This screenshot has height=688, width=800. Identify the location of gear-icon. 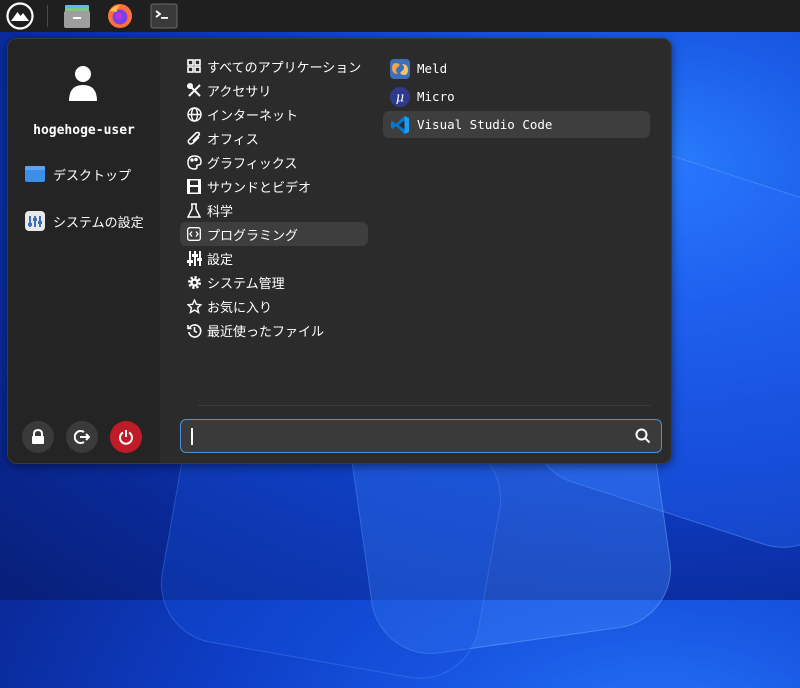
(194, 282).